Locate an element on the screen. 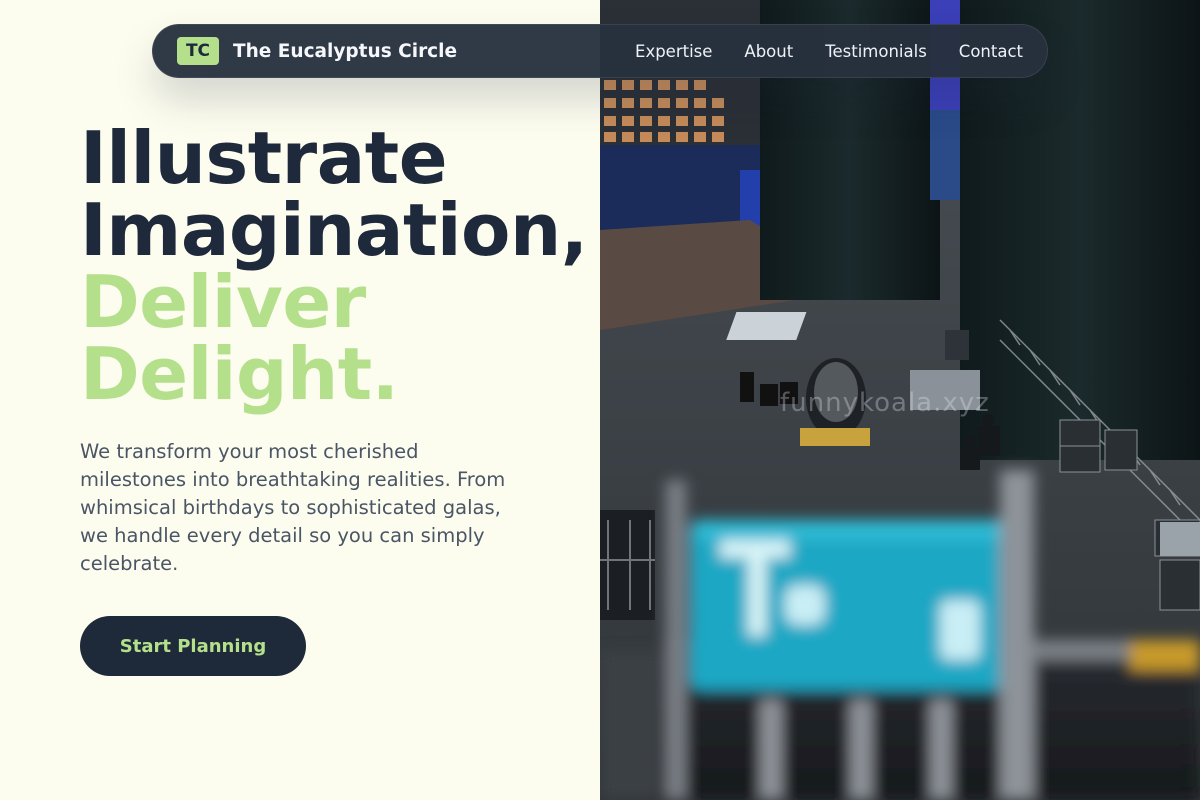 This screenshot has height=800, width=1200. logo-badge: TC is located at coordinates (198, 51).